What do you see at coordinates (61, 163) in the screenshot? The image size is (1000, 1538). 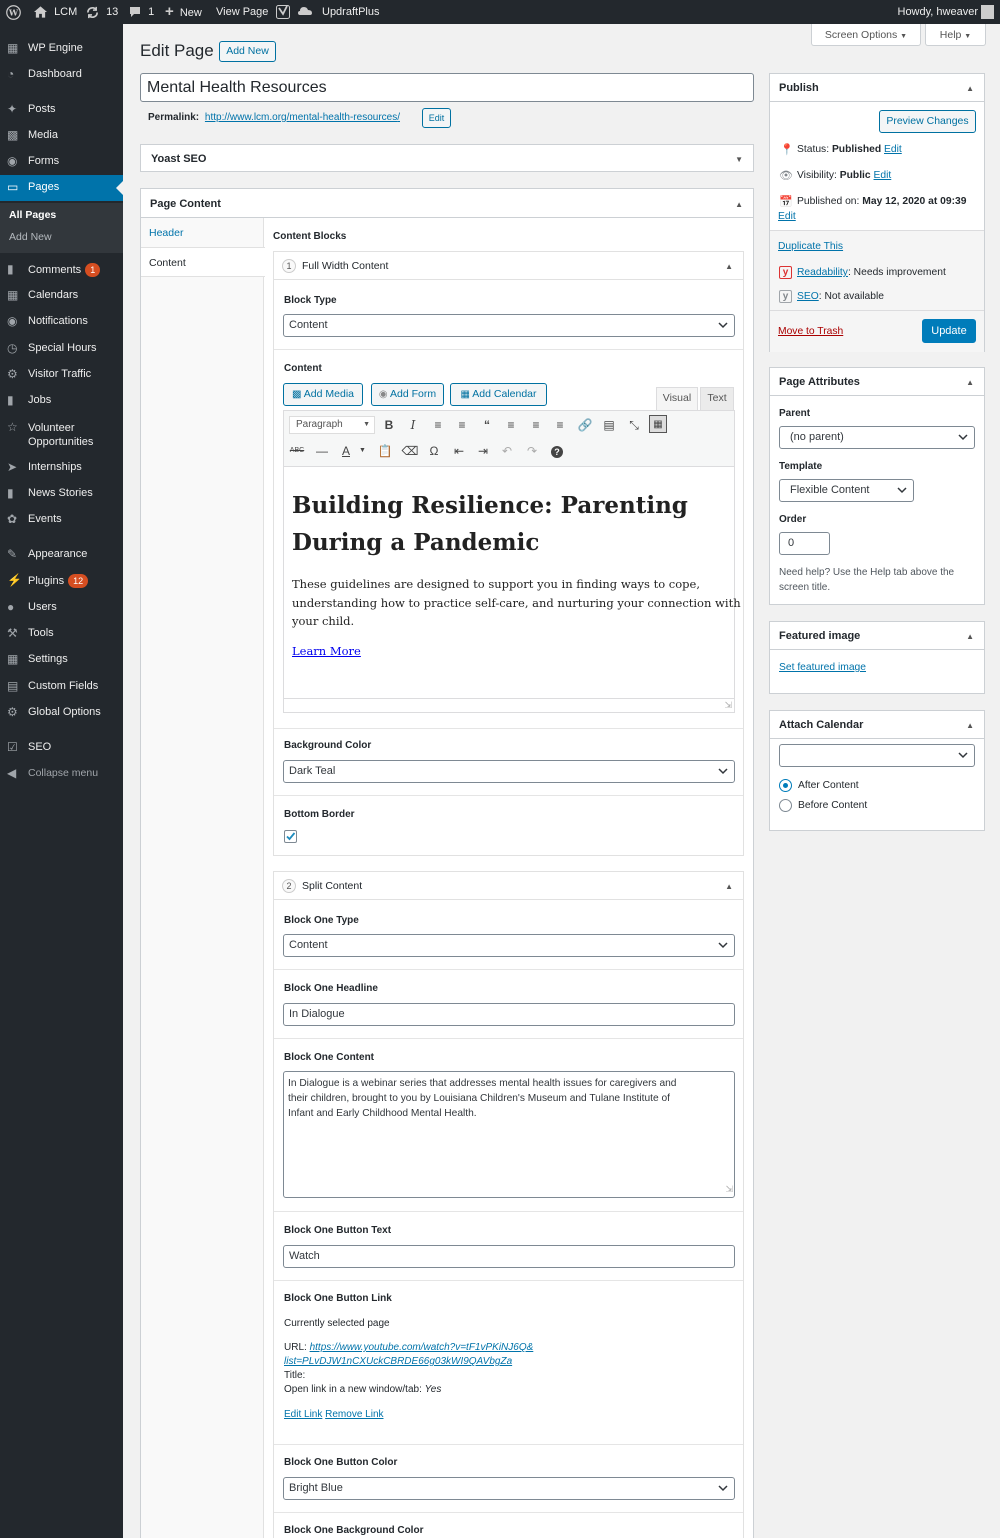 I see `sidebar-item-forms: ◉ Forms` at bounding box center [61, 163].